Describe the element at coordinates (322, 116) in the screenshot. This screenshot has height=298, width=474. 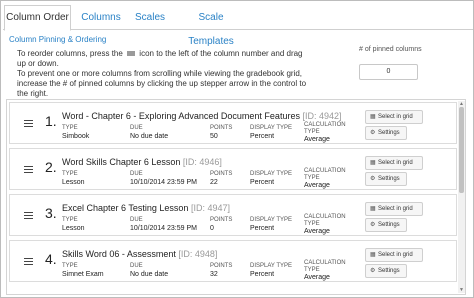
I see `row-id: [ID: 4942]` at that location.